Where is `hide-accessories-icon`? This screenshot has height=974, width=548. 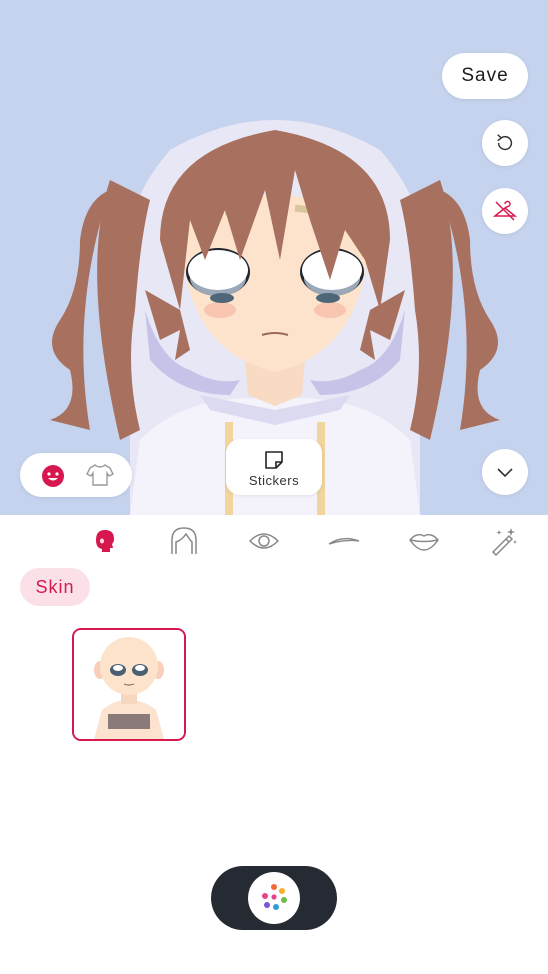 hide-accessories-icon is located at coordinates (505, 210).